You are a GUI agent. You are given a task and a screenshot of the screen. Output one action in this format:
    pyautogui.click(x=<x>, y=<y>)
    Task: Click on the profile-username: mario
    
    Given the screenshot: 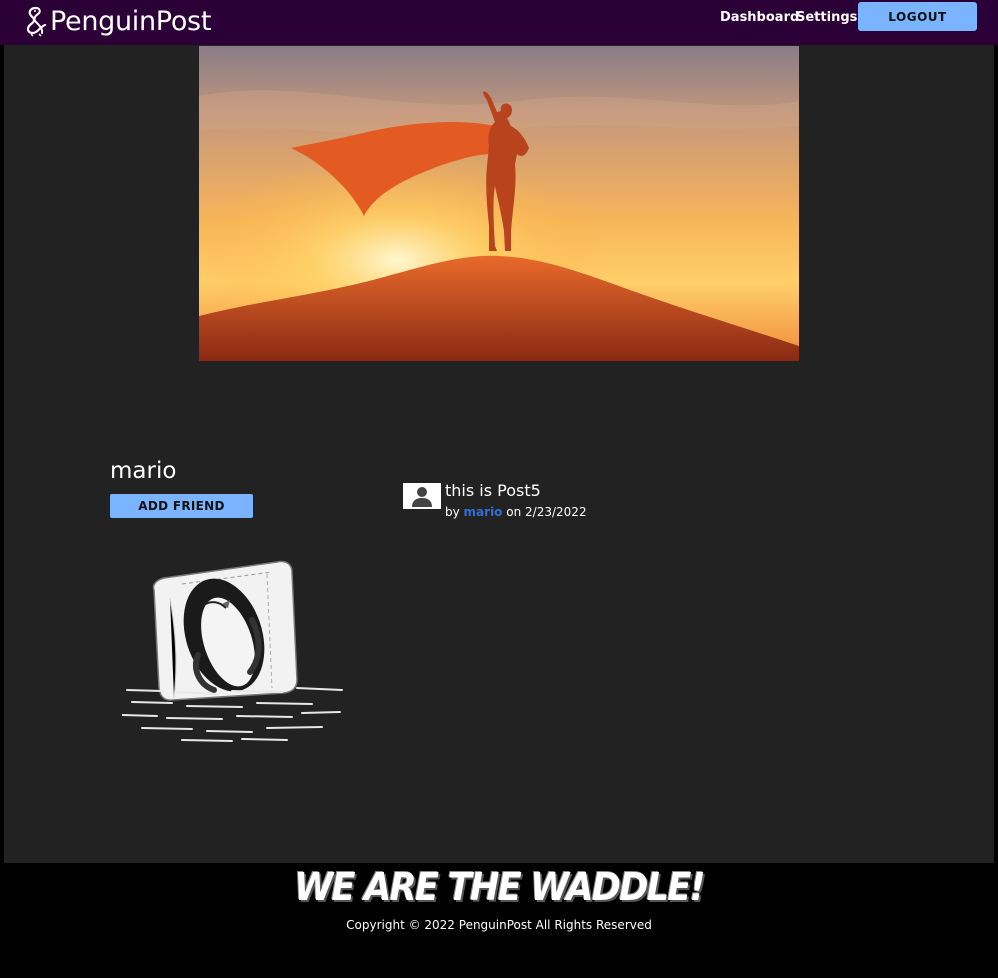 What is the action you would take?
    pyautogui.click(x=143, y=471)
    